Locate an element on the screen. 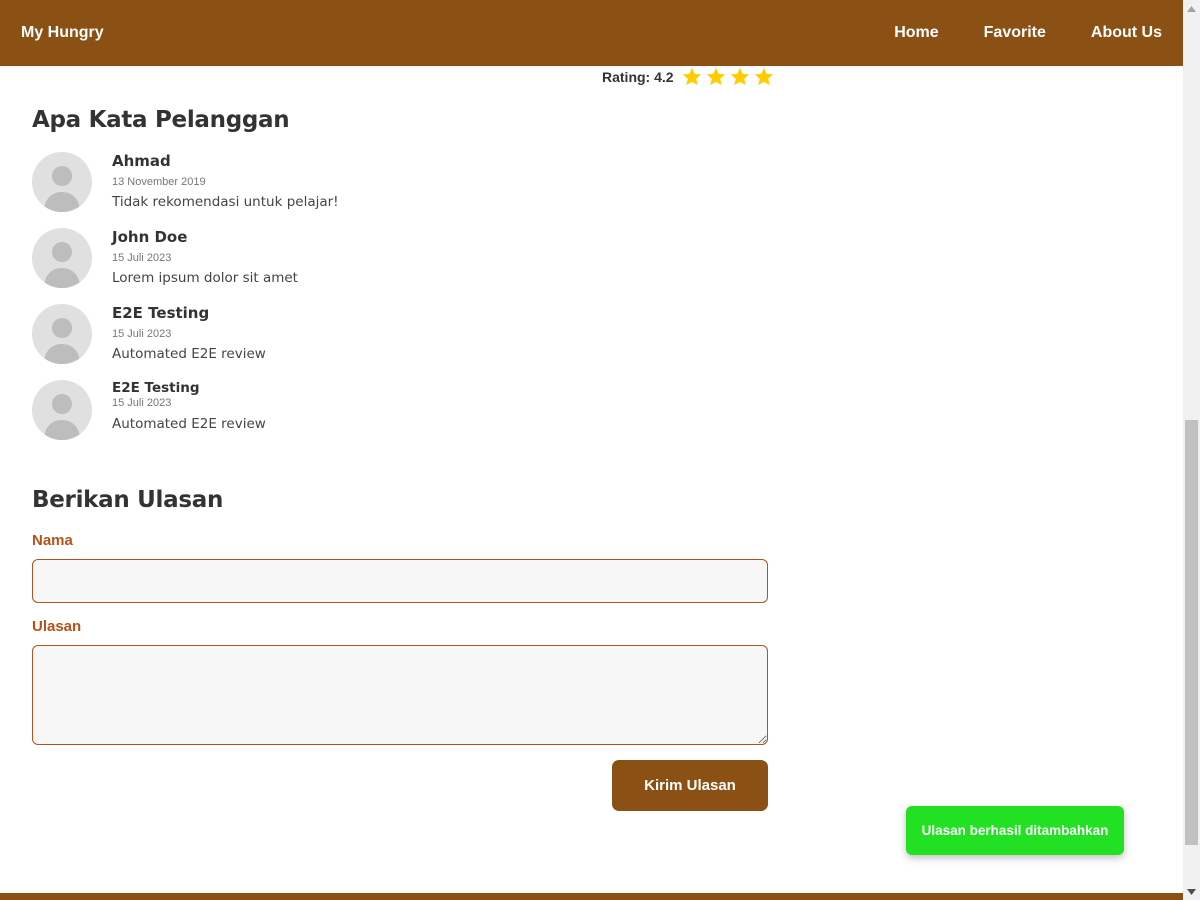  nav-link-favorite: Favorite is located at coordinates (1015, 33).